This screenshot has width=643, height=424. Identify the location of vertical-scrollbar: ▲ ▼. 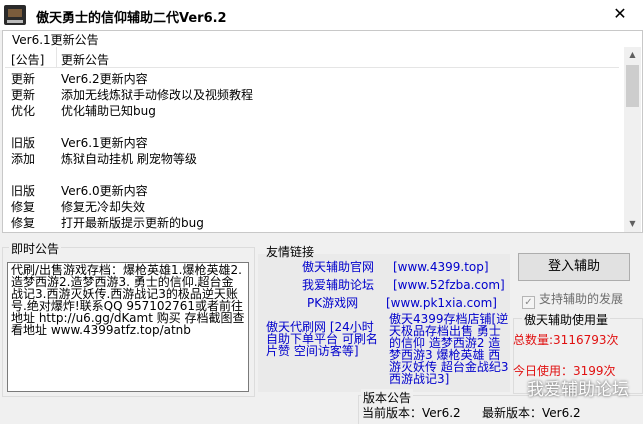
(632, 139).